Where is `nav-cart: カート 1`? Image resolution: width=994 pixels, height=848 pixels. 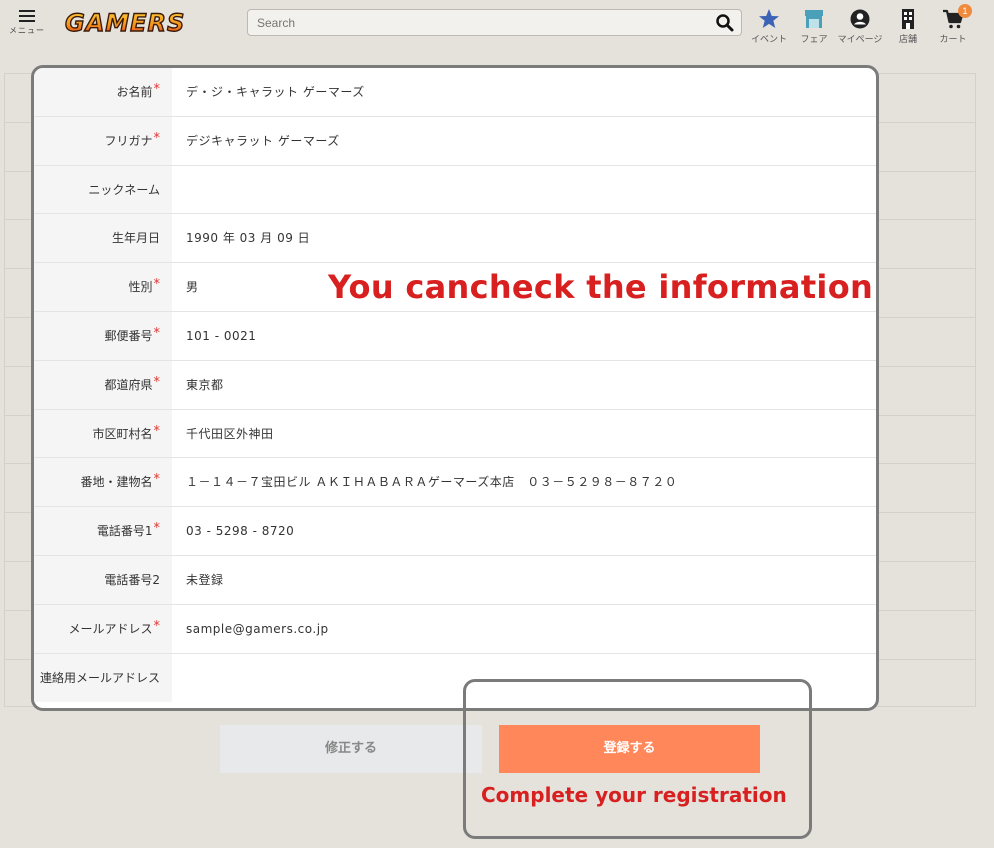 nav-cart: カート 1 is located at coordinates (953, 24).